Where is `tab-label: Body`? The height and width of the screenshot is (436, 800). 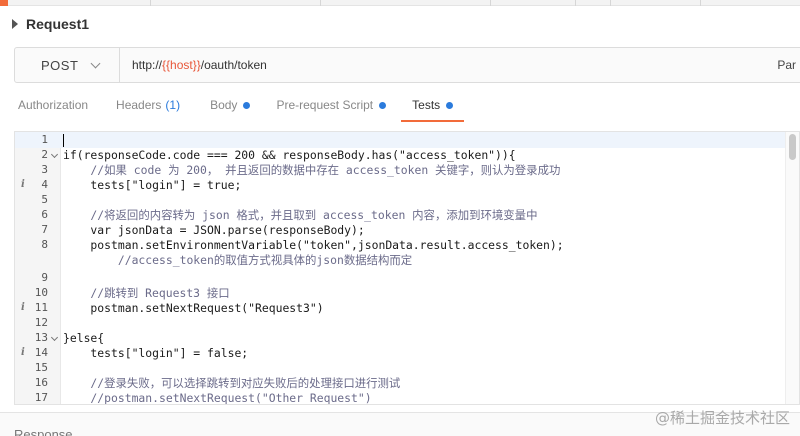
tab-label: Body is located at coordinates (224, 105).